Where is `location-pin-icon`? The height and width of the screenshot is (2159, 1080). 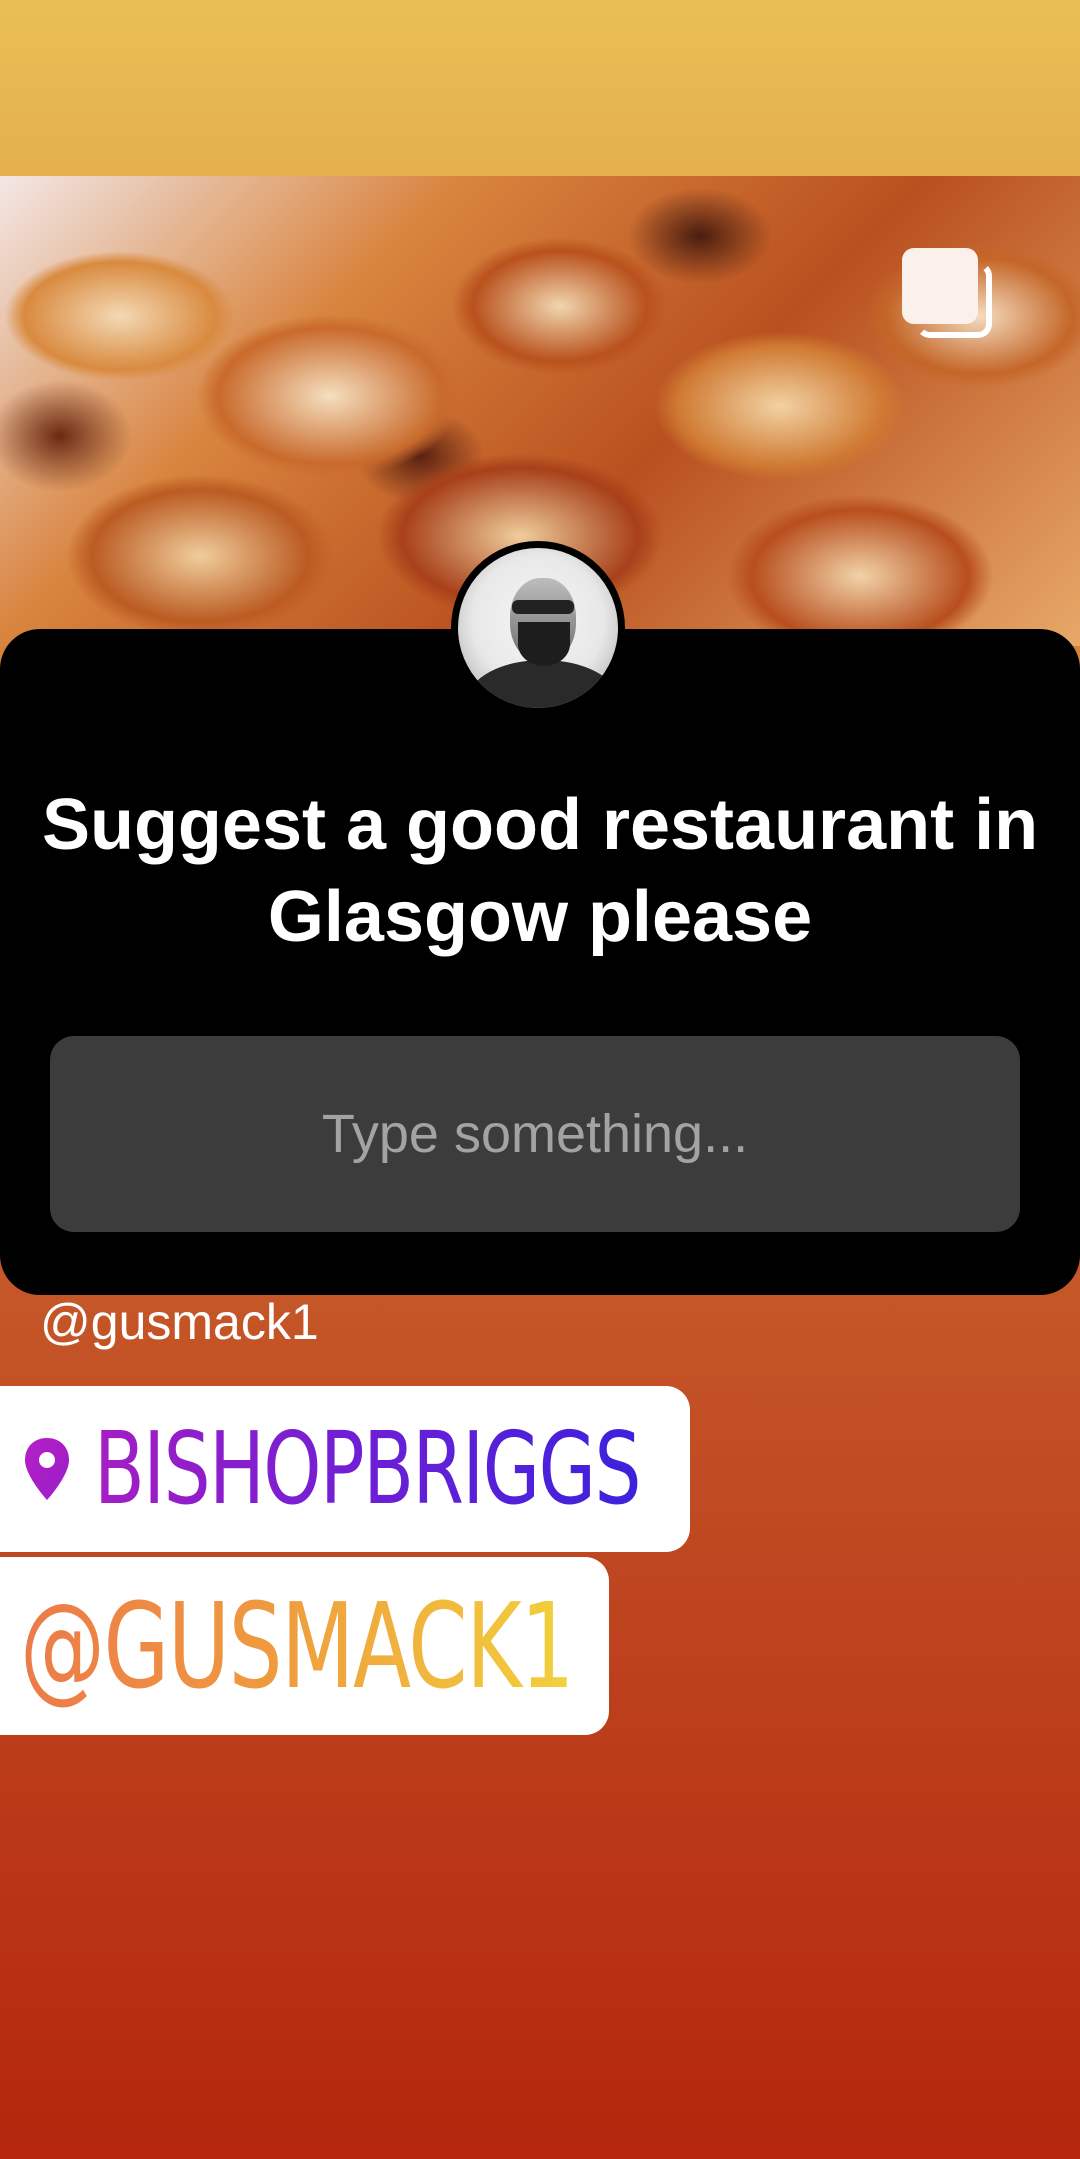
location-pin-icon is located at coordinates (47, 1469).